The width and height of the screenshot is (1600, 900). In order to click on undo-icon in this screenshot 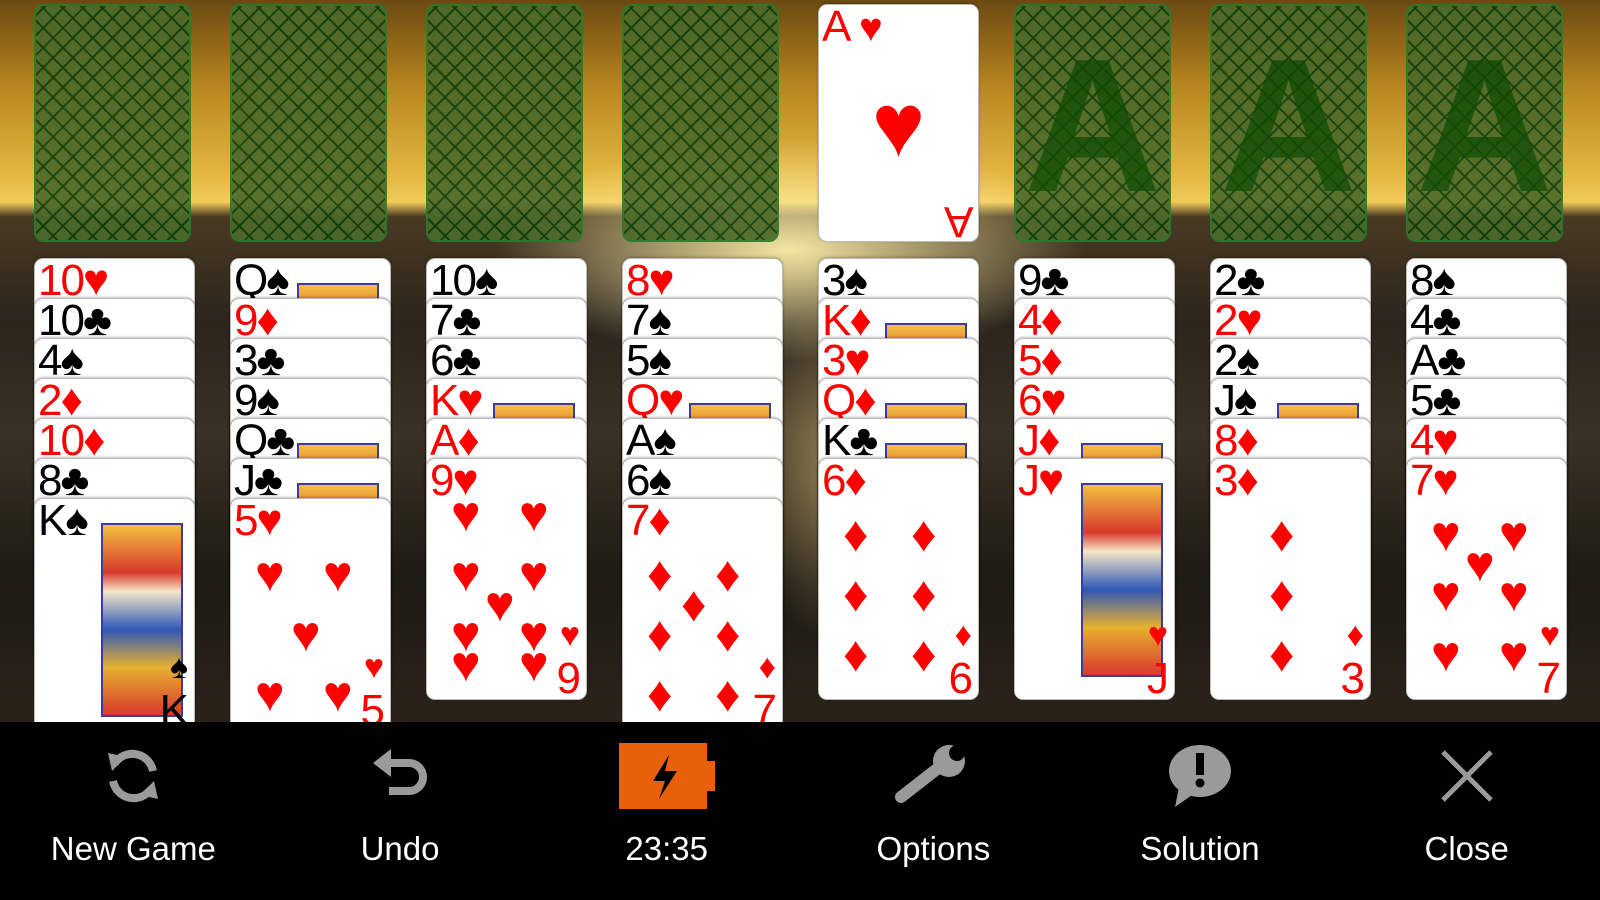, I will do `click(400, 776)`.